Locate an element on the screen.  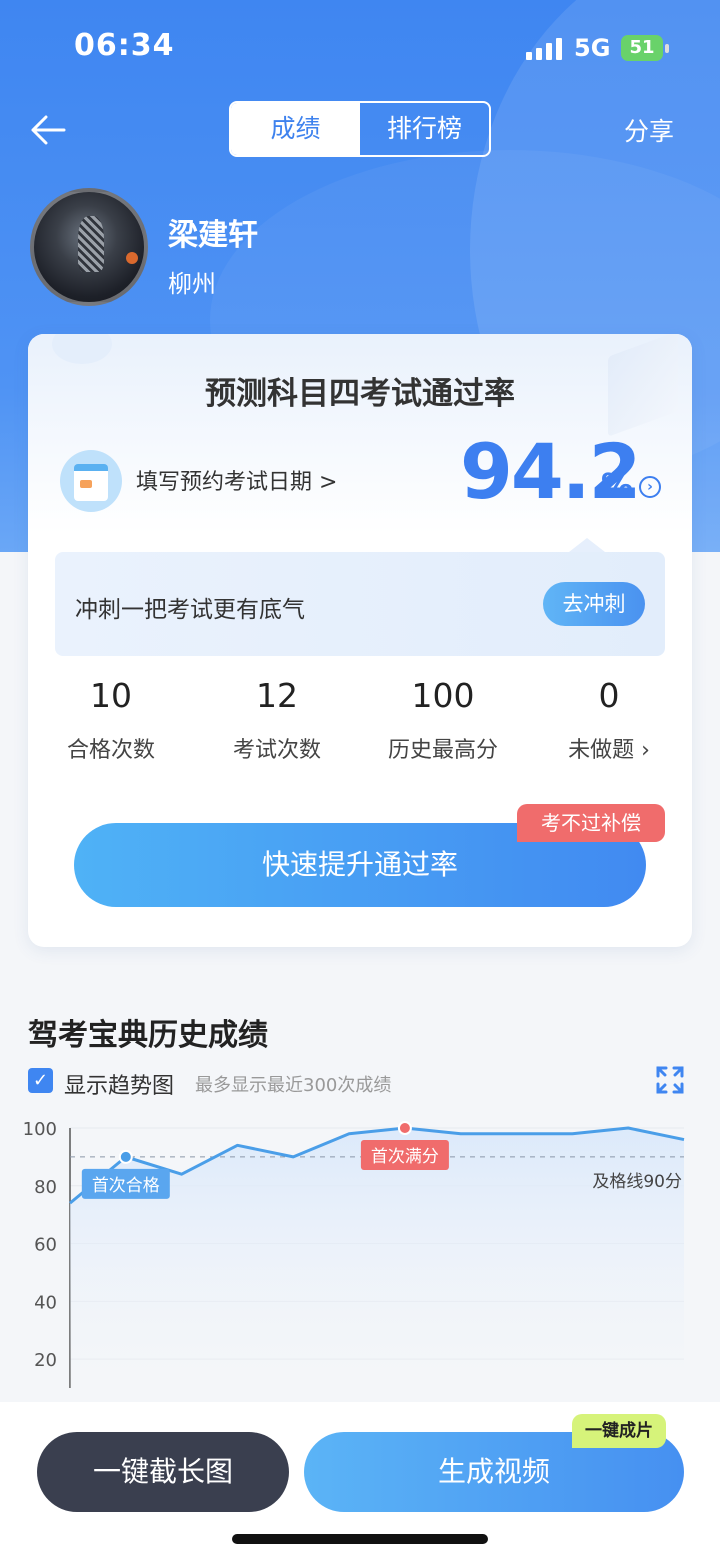
screenshot-button: 一键截长图 is located at coordinates (163, 1472).